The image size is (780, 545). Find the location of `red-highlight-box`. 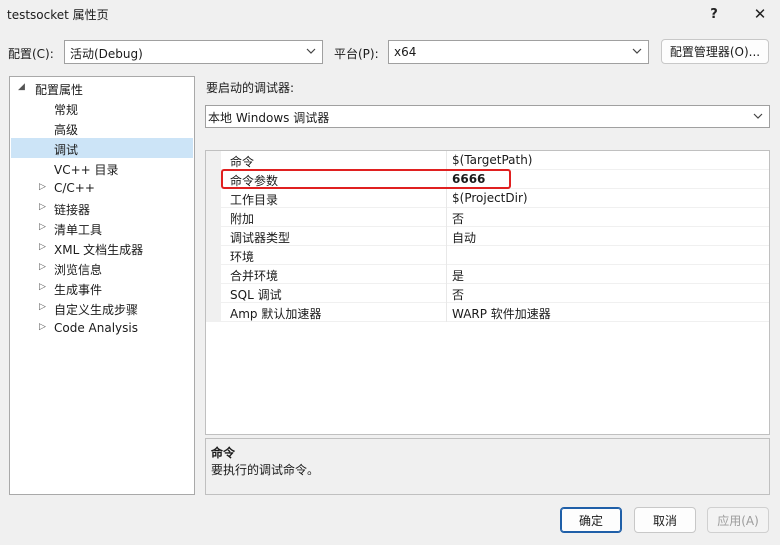

red-highlight-box is located at coordinates (366, 179).